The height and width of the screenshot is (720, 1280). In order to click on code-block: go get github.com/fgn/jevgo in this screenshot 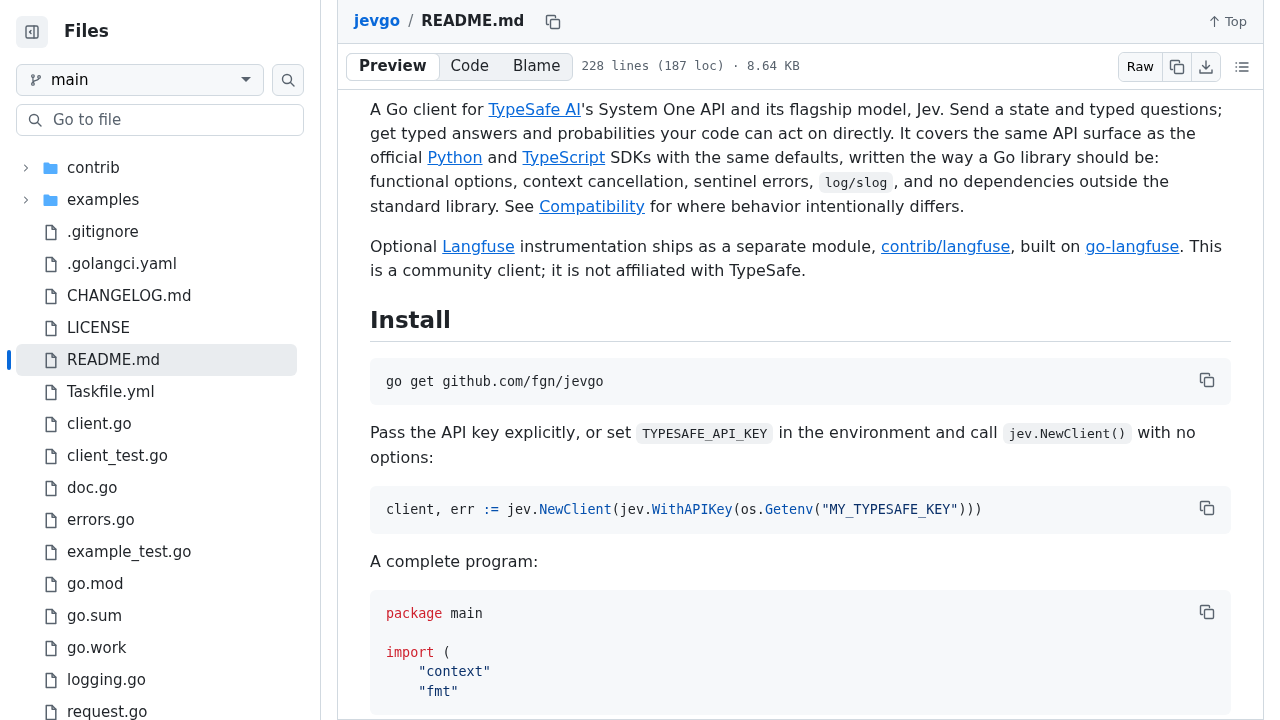, I will do `click(800, 381)`.